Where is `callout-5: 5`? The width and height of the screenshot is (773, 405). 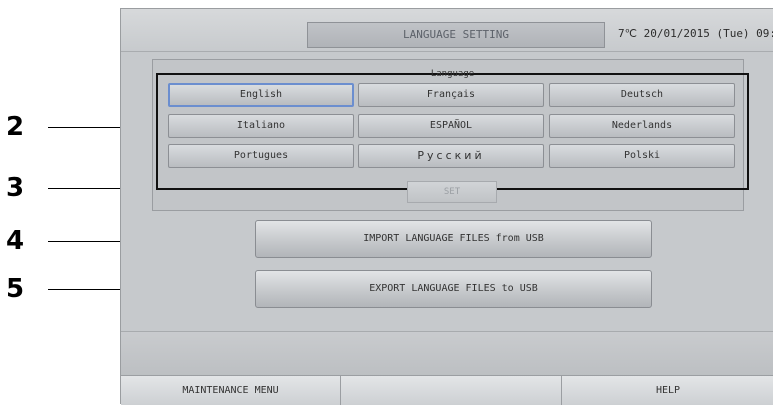
callout-5: 5 is located at coordinates (15, 289).